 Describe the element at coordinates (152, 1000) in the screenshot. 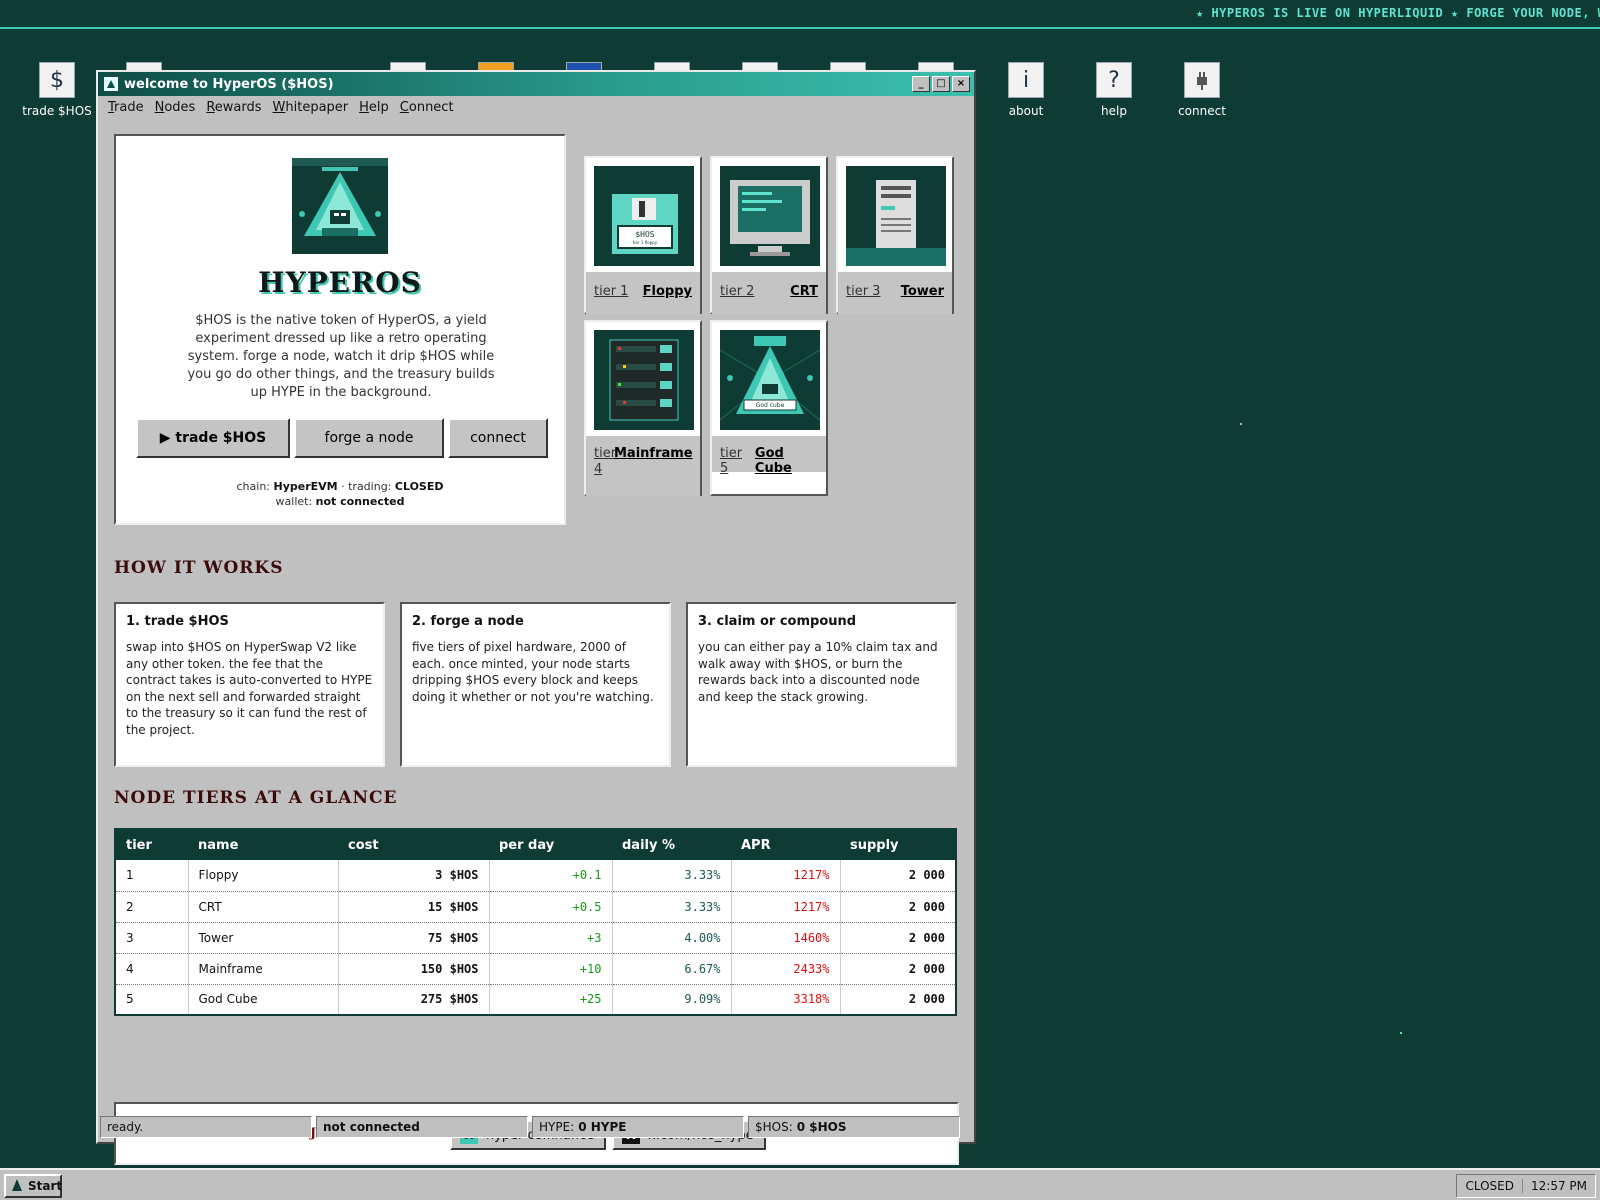

I see `tier-cell: 5` at that location.